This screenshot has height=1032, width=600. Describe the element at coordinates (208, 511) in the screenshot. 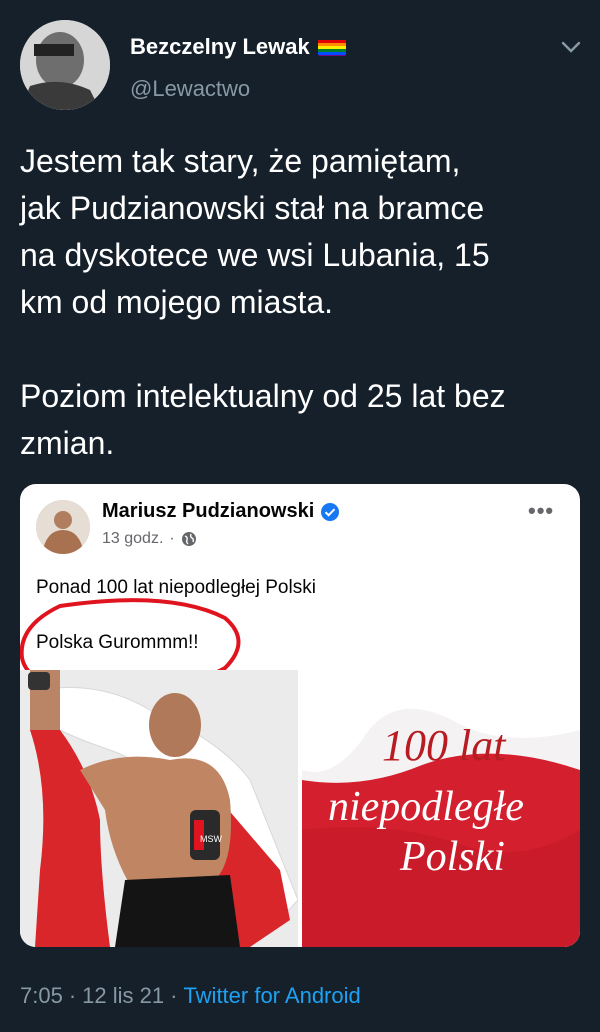

I see `fb-author-name: Mariusz Pudzianowski` at that location.